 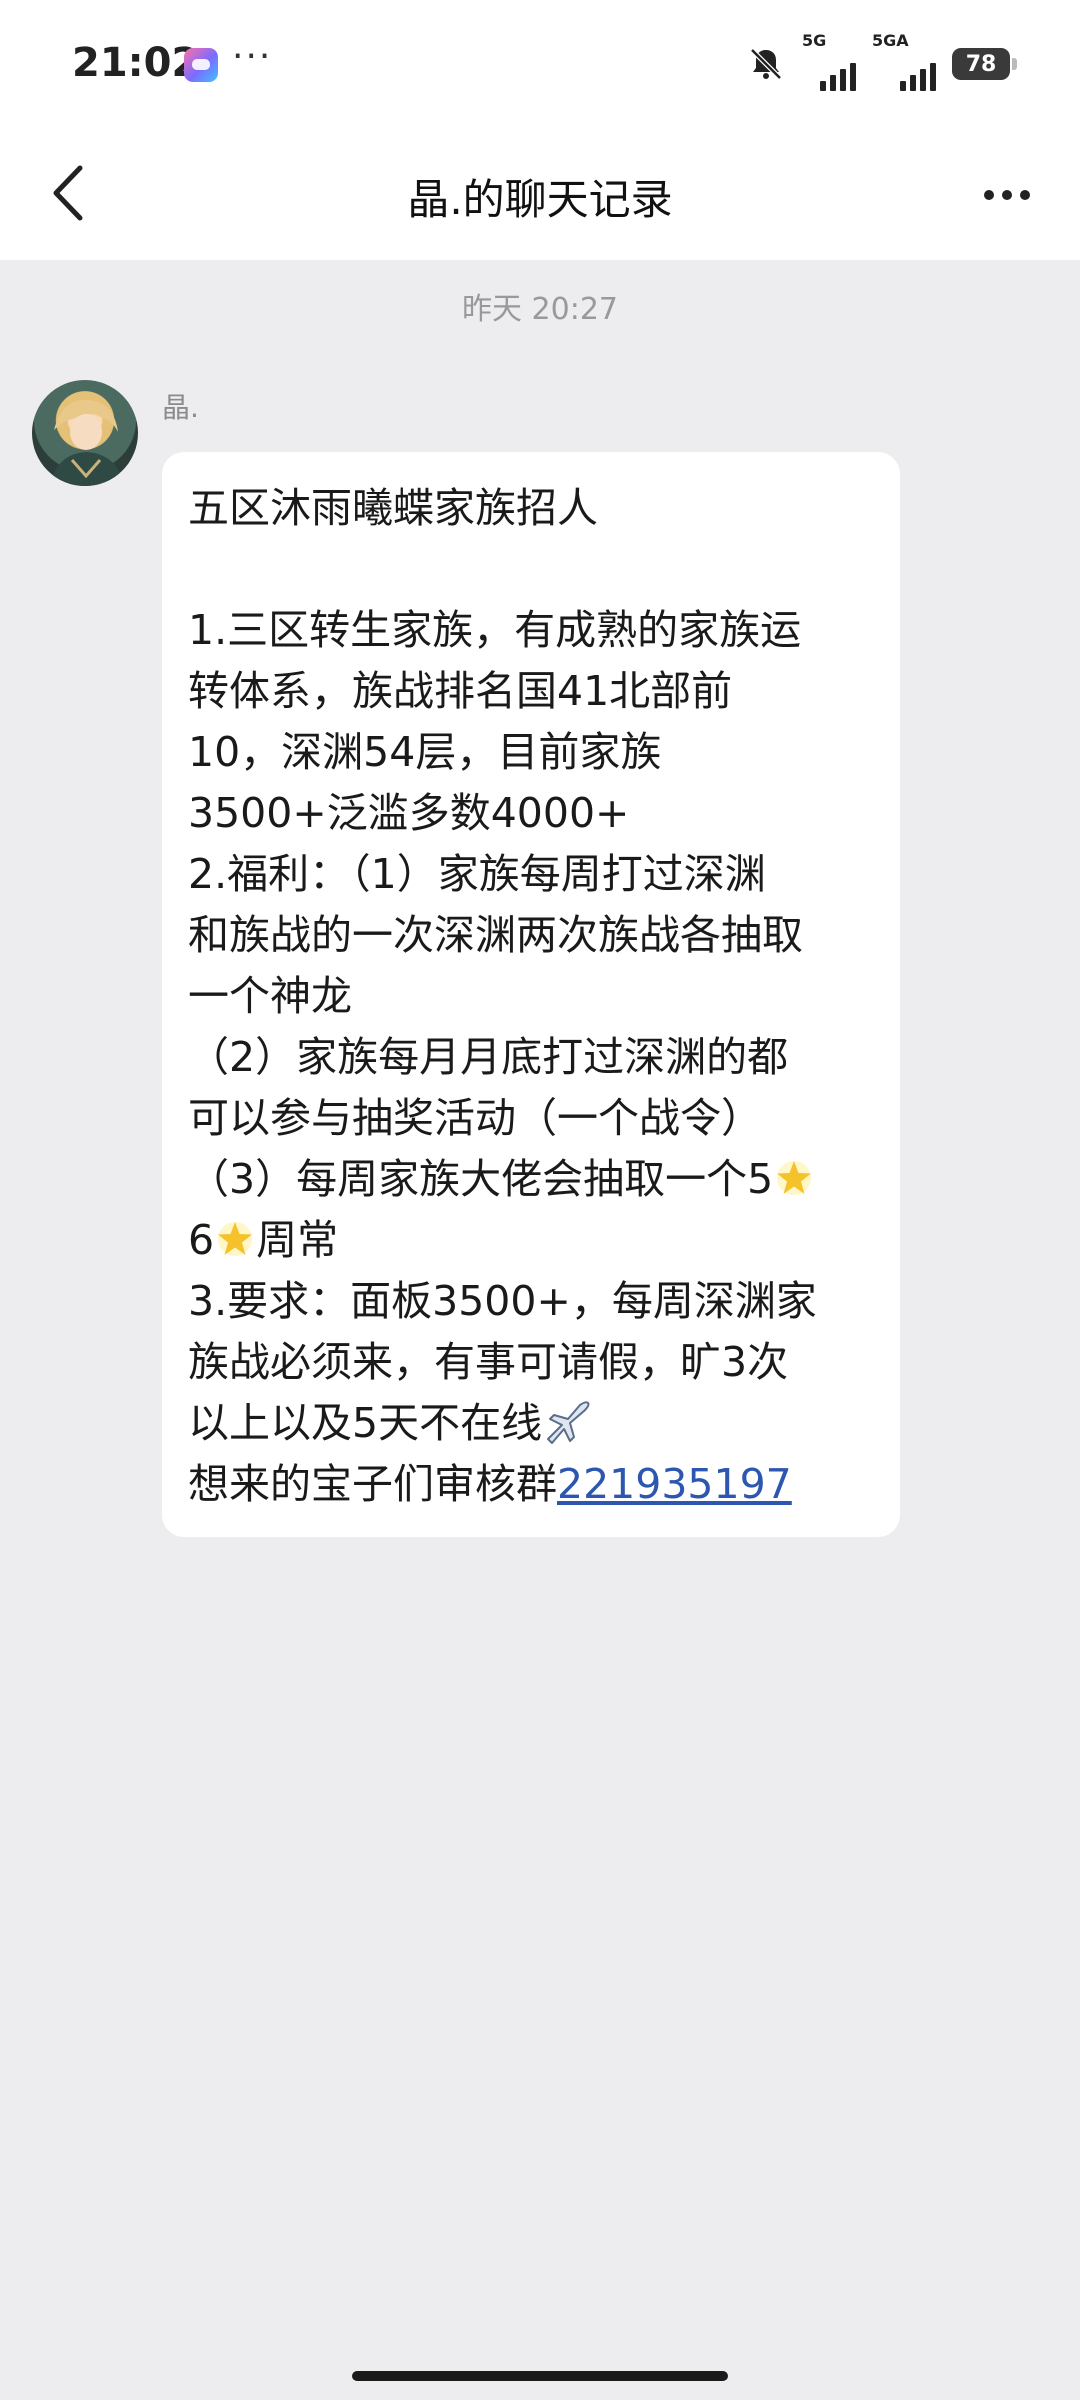 I want to click on message-text: 6, so click(x=201, y=1240).